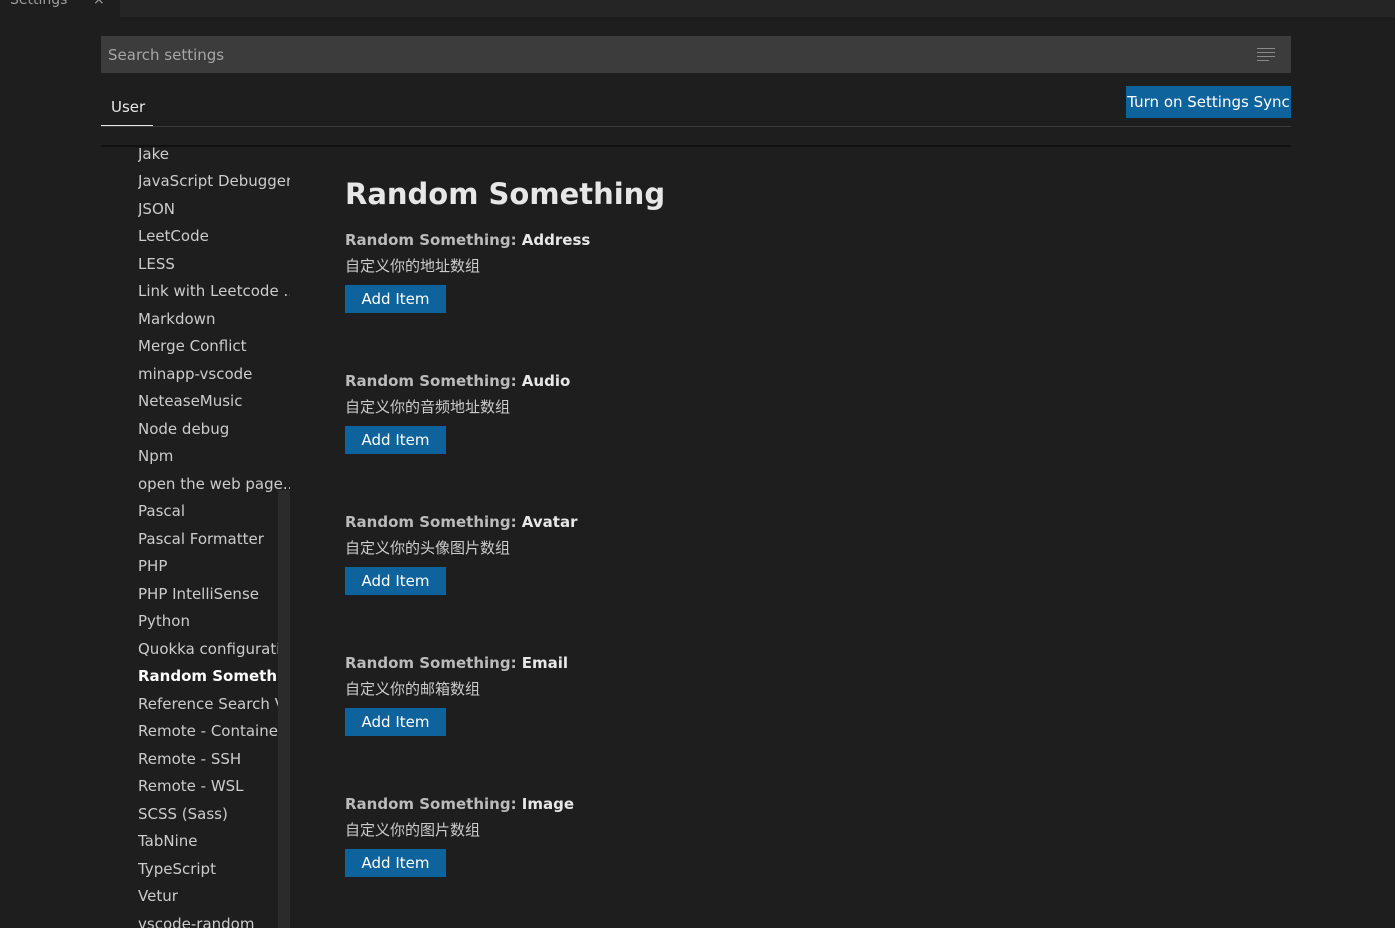 The image size is (1395, 928). I want to click on setting-description: 自定义你的地址数组, so click(413, 266).